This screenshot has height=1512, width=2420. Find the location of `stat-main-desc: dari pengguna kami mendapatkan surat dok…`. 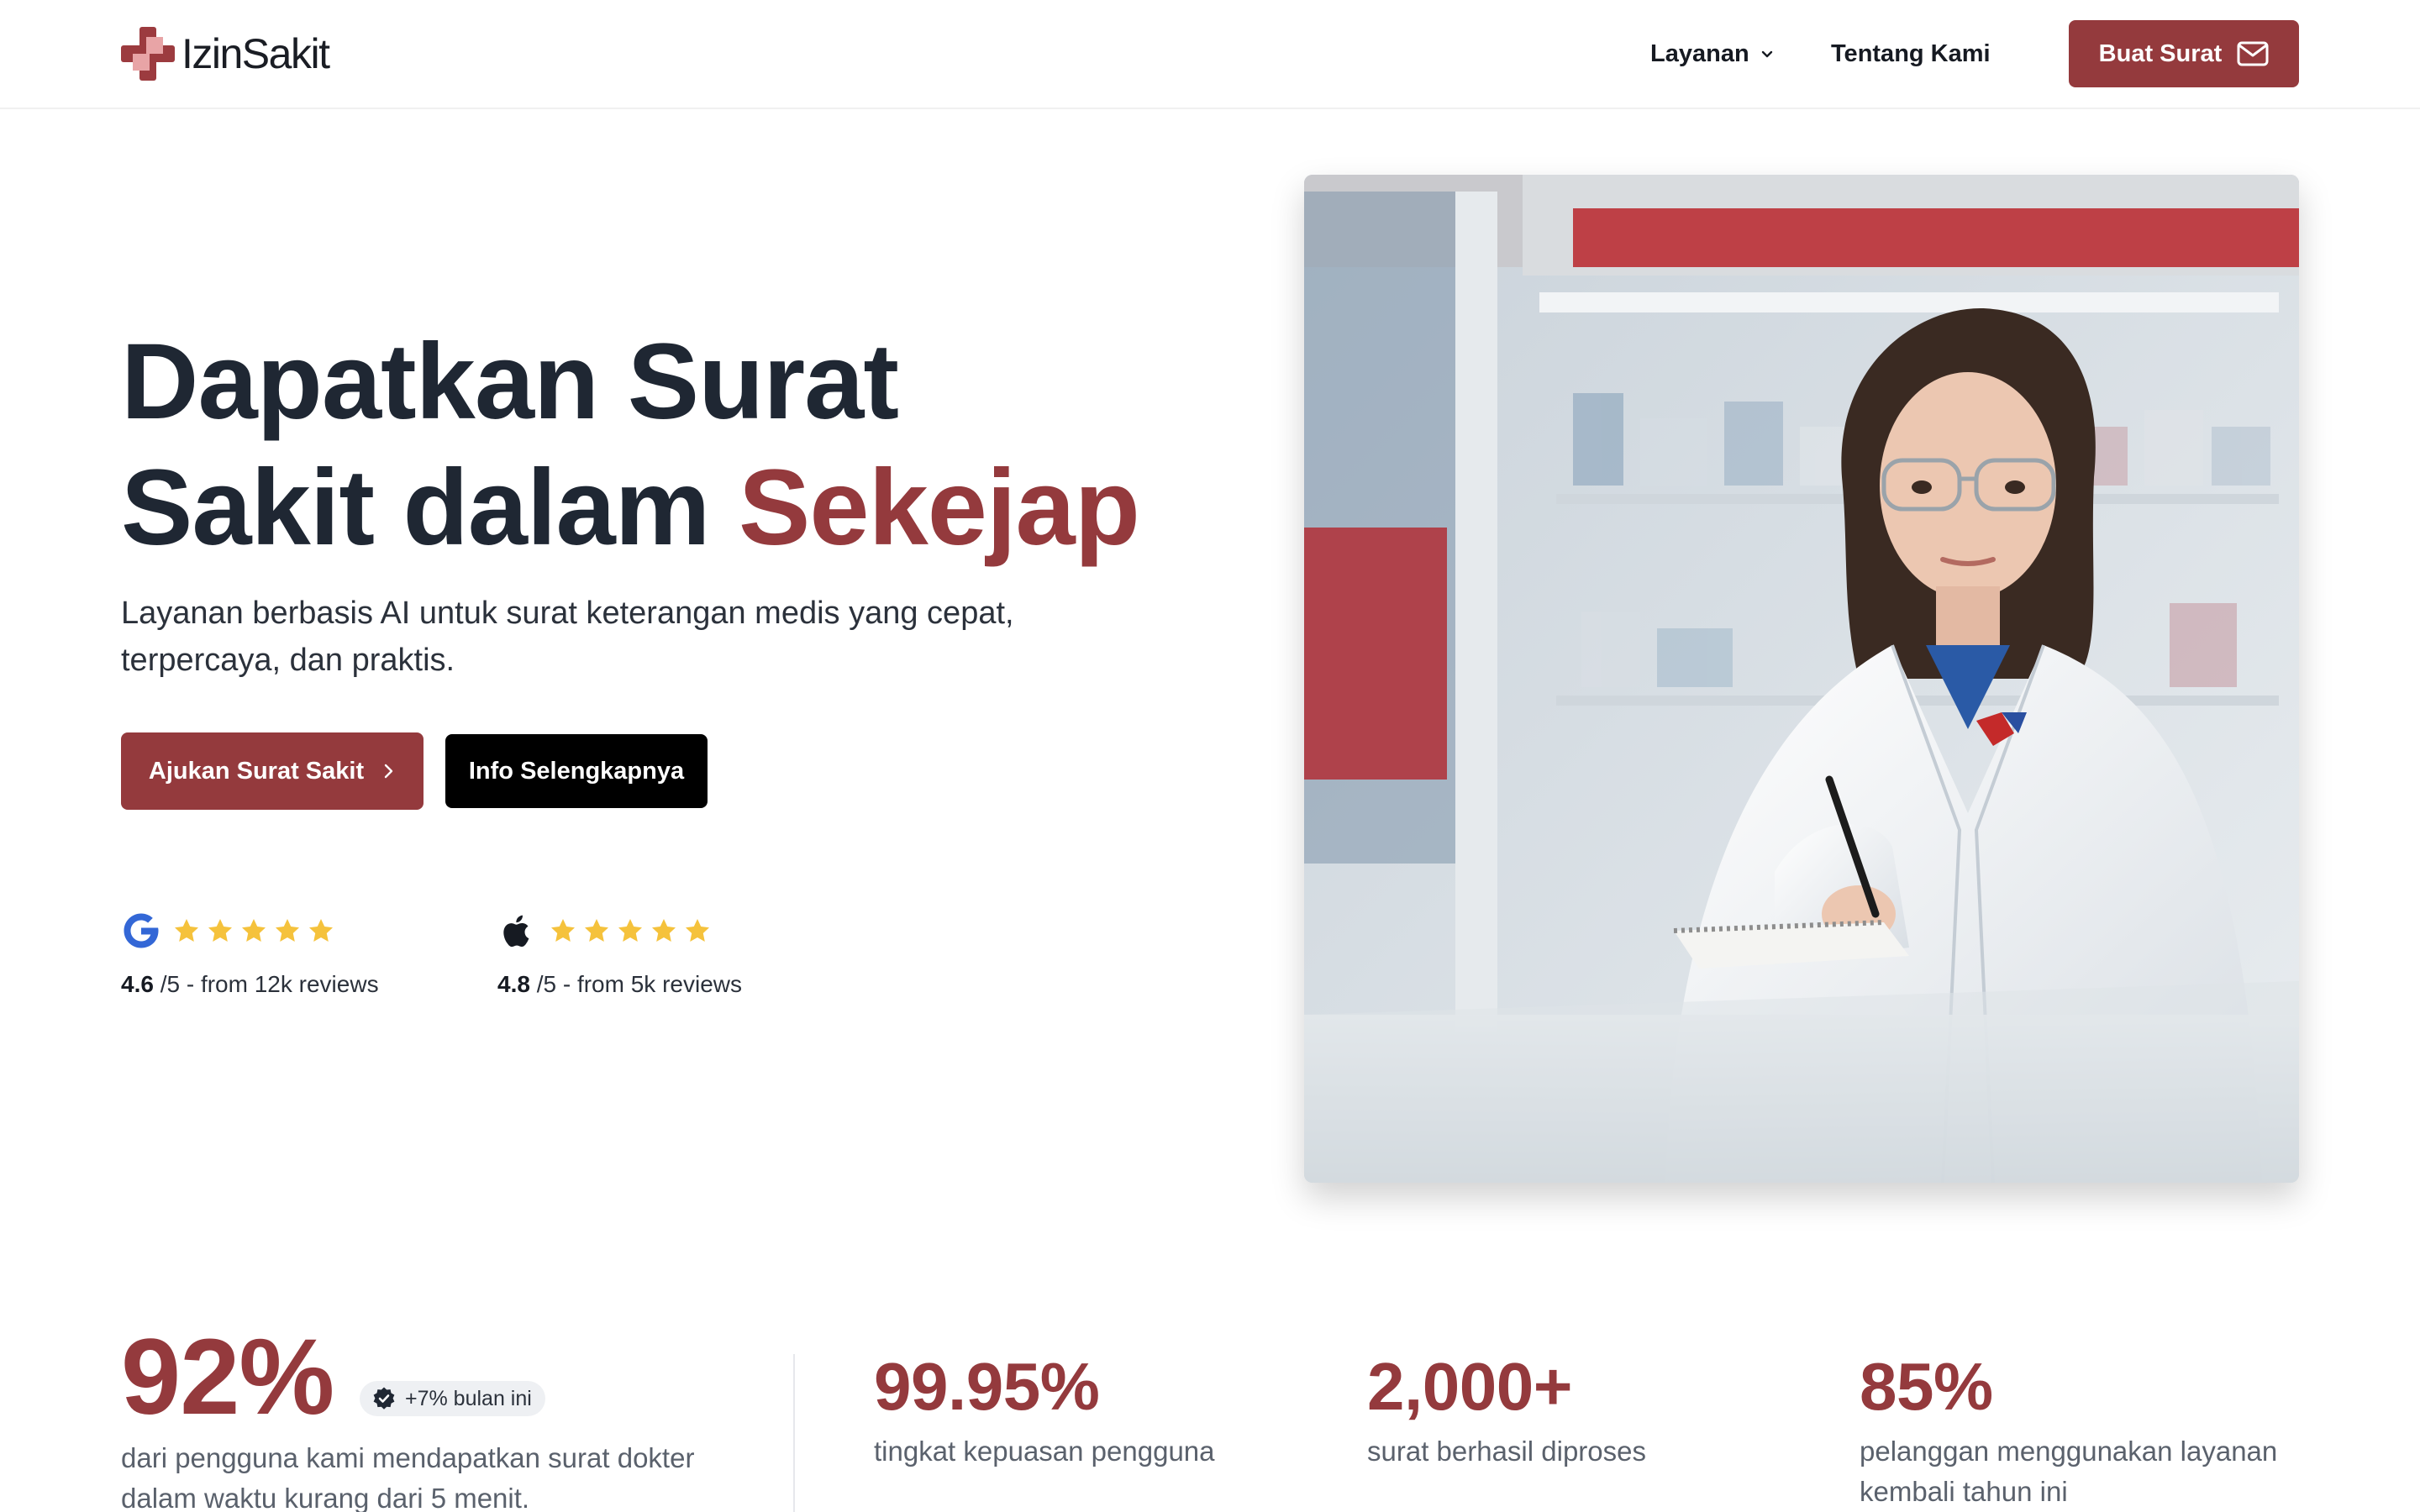

stat-main-desc: dari pengguna kami mendapatkan surat dok… is located at coordinates (408, 1477).